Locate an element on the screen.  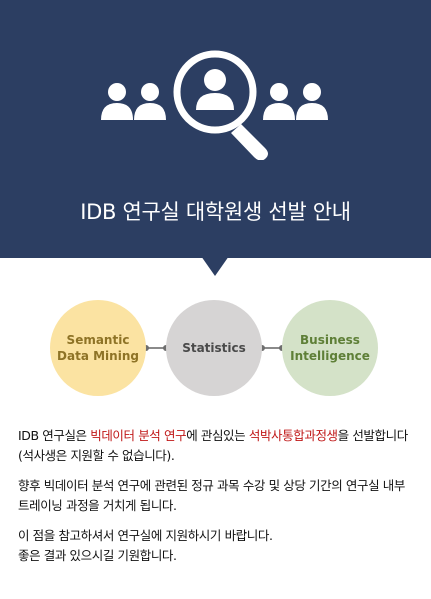
statistics-circle: Statistics is located at coordinates (214, 348).